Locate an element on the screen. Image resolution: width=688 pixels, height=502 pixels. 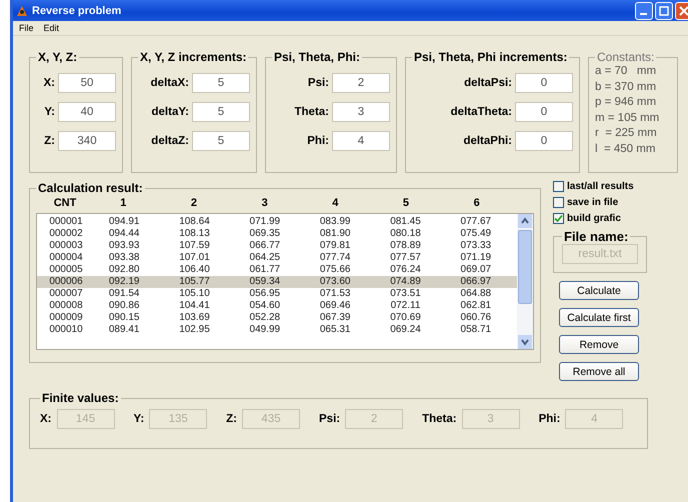
list-row: 000003 093.93 107.59 066.77 079.81 078.89 073.33 is located at coordinates (277, 246).